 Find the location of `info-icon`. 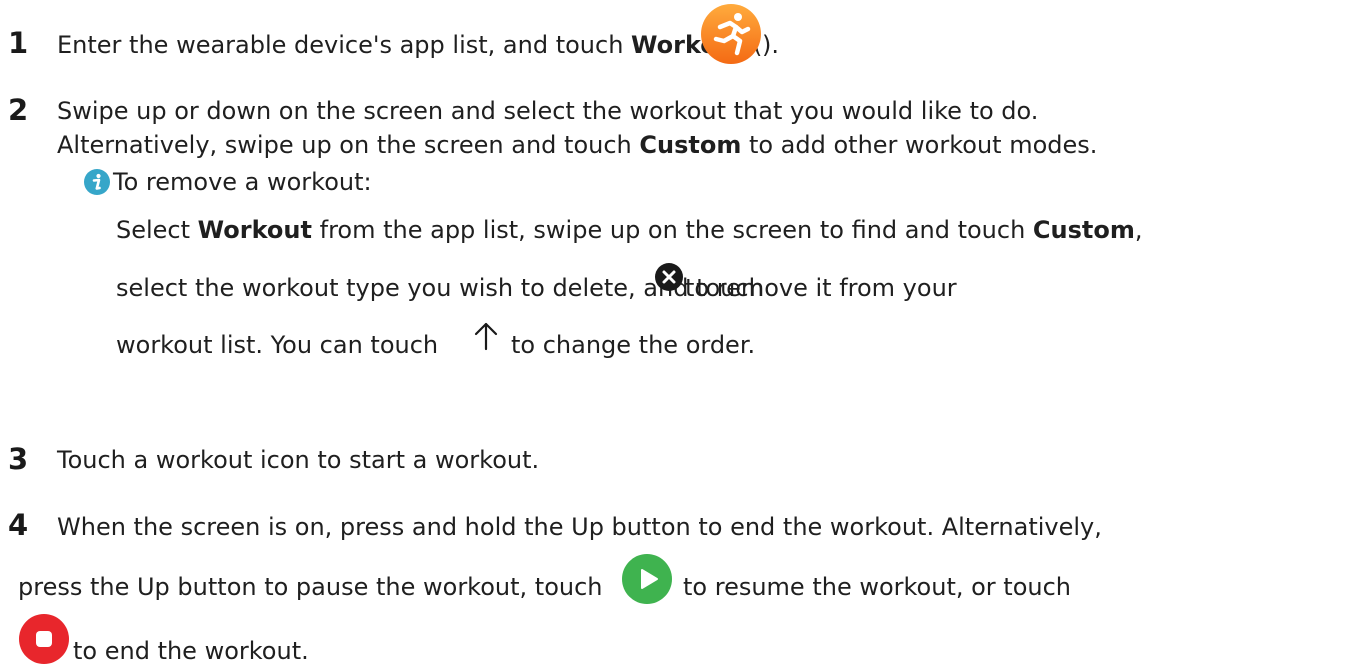

info-icon is located at coordinates (97, 182).